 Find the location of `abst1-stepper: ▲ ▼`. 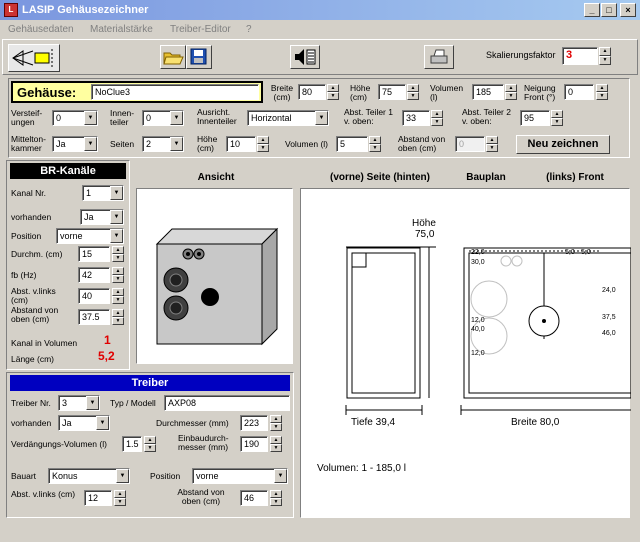

abst1-stepper: ▲ ▼ is located at coordinates (437, 118).